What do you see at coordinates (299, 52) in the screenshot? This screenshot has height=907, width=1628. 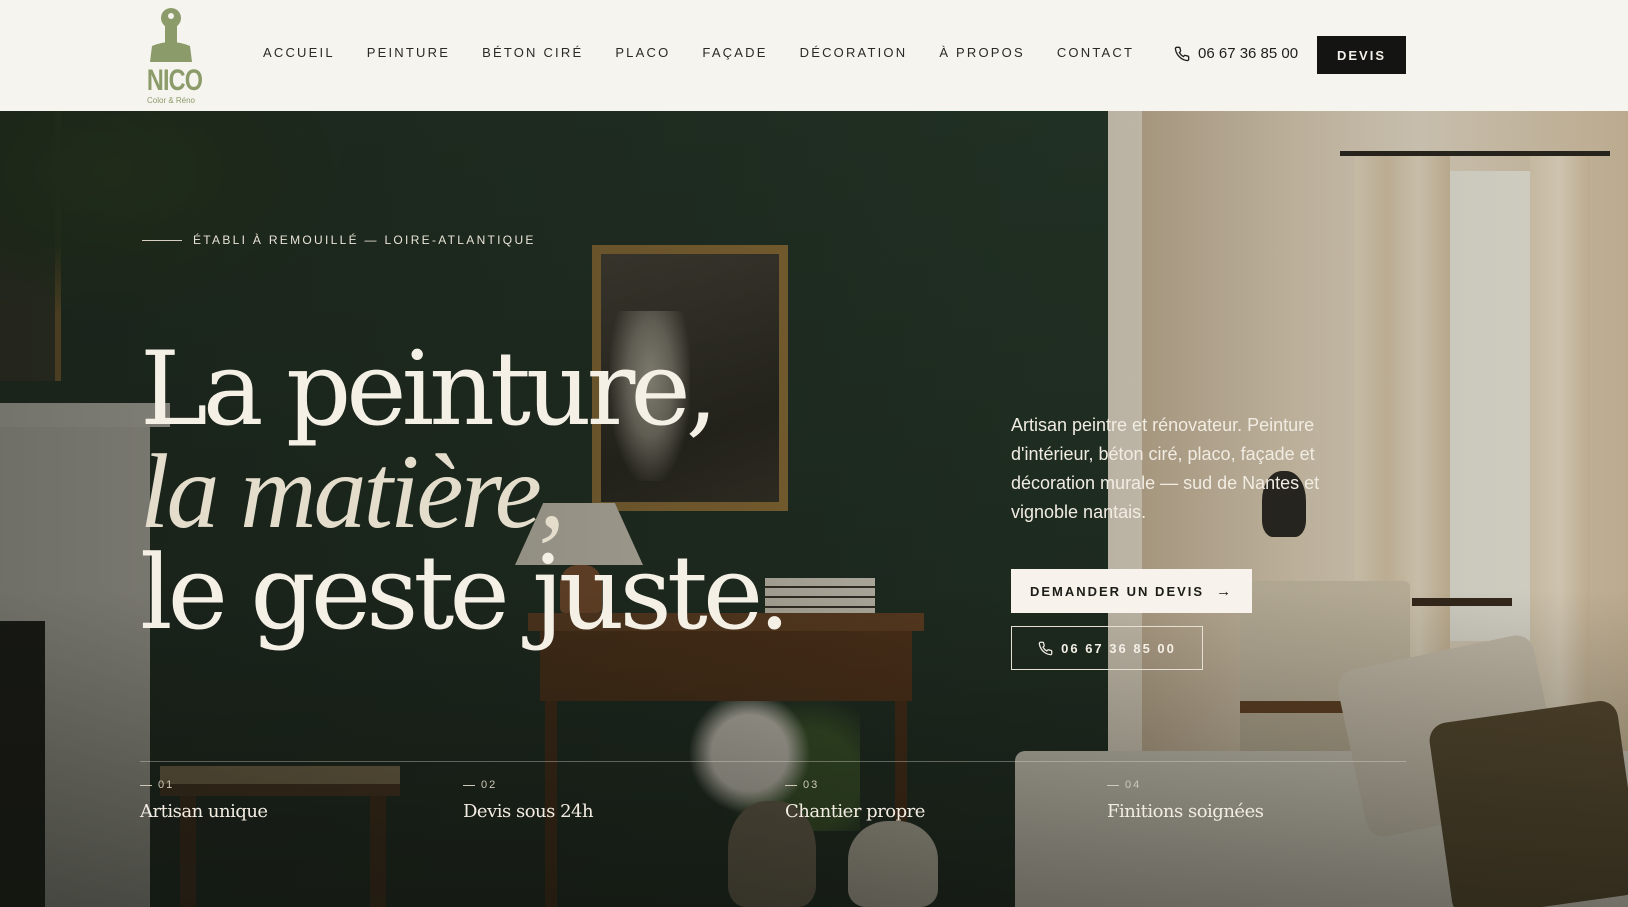 I see `nav-item-accueil: ACCUEIL` at bounding box center [299, 52].